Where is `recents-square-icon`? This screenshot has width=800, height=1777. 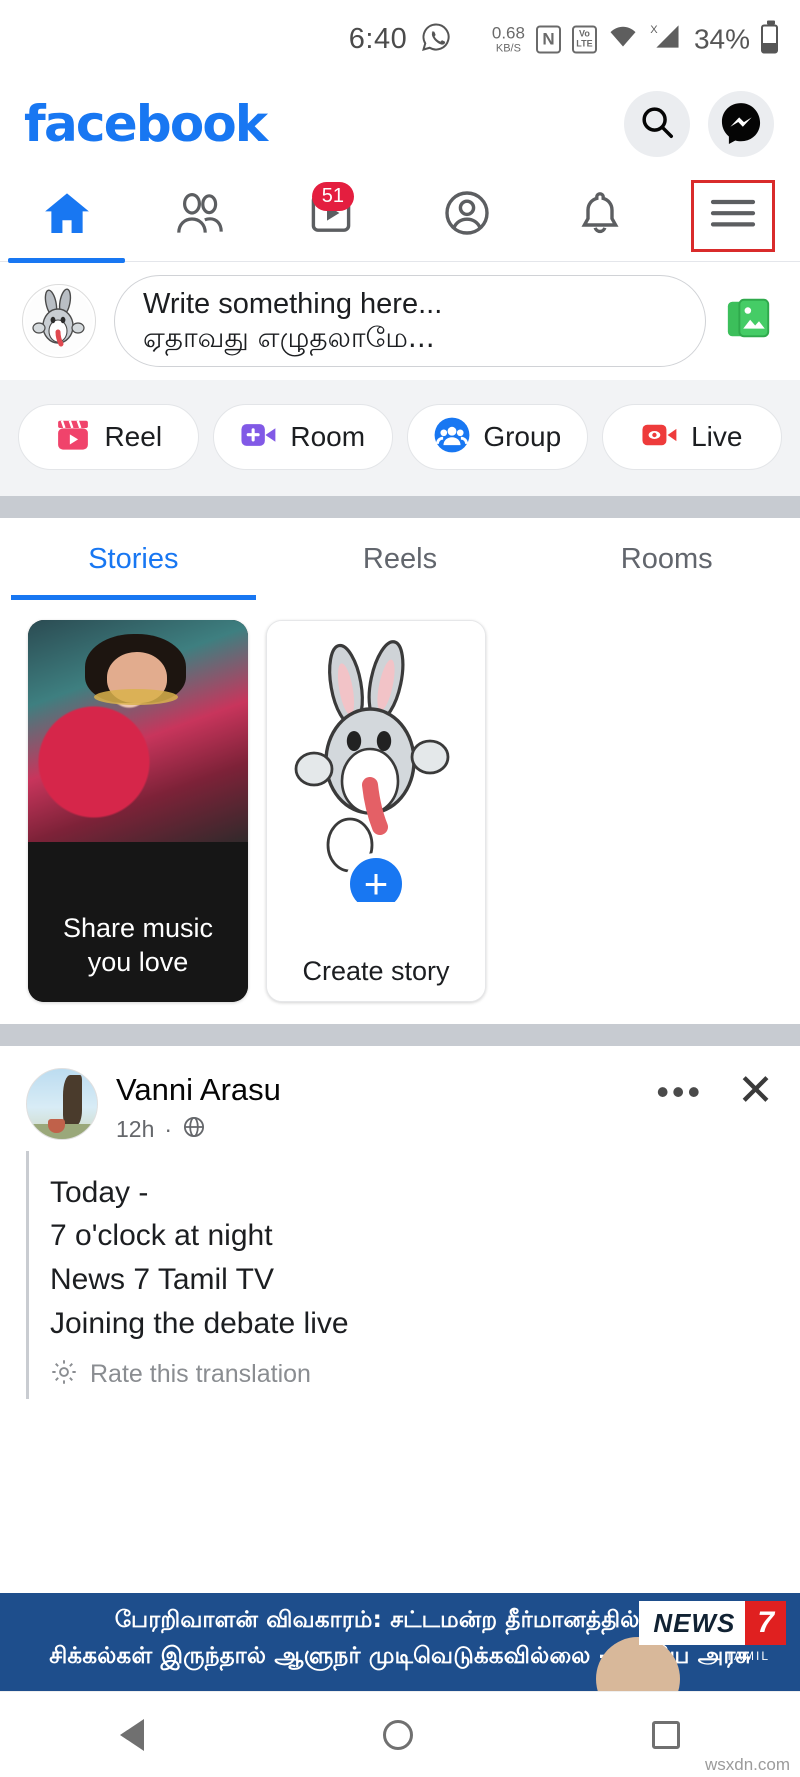 recents-square-icon is located at coordinates (666, 1734).